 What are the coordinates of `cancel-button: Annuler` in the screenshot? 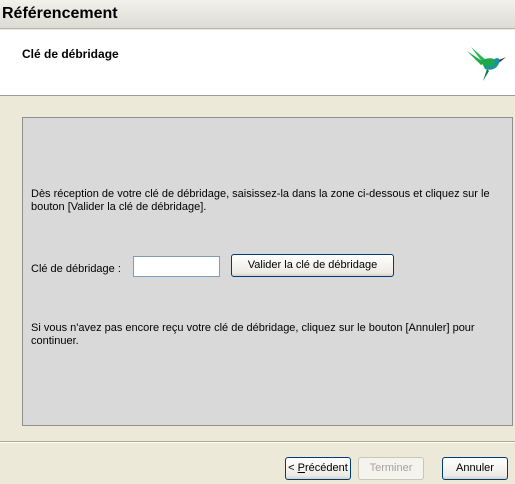 It's located at (475, 468).